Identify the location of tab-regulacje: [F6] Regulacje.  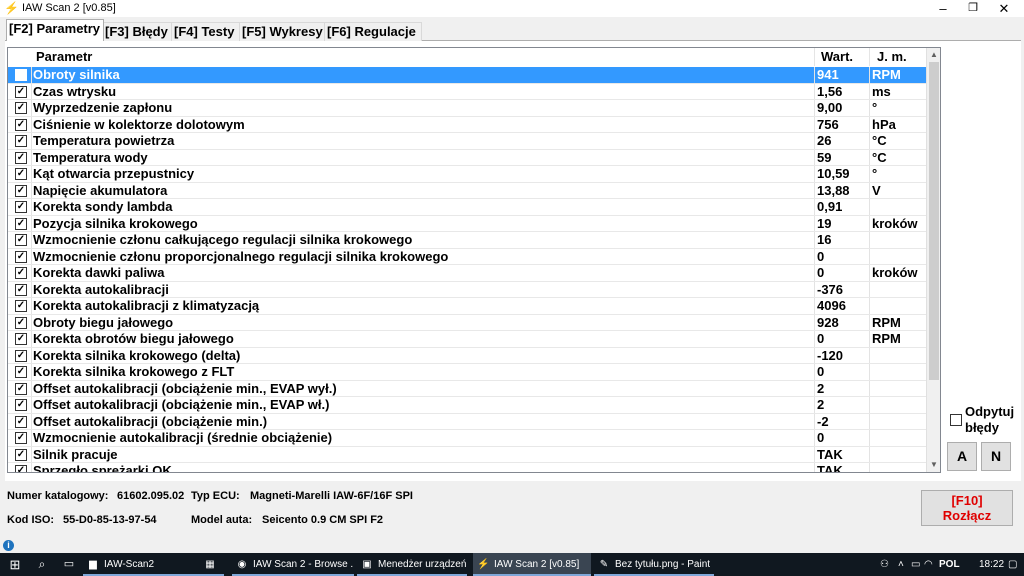
(373, 31).